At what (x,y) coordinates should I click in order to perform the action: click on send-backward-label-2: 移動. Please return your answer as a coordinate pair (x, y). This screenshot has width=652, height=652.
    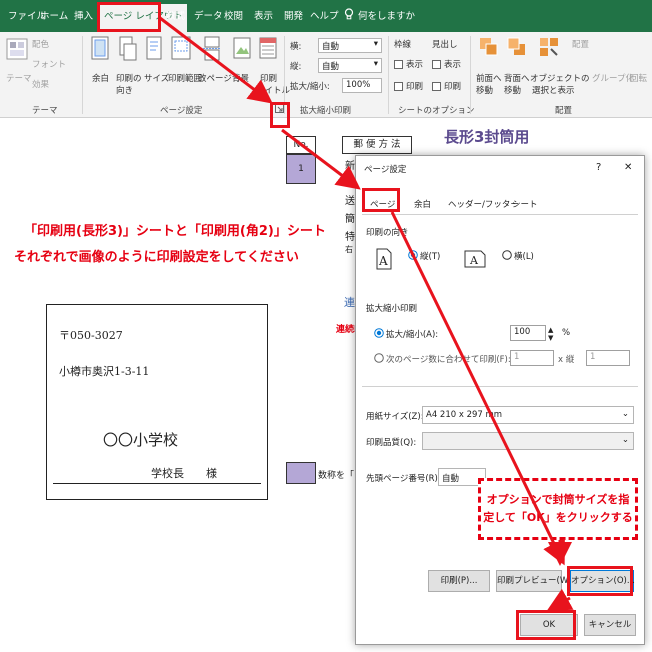
    Looking at the image, I should click on (513, 91).